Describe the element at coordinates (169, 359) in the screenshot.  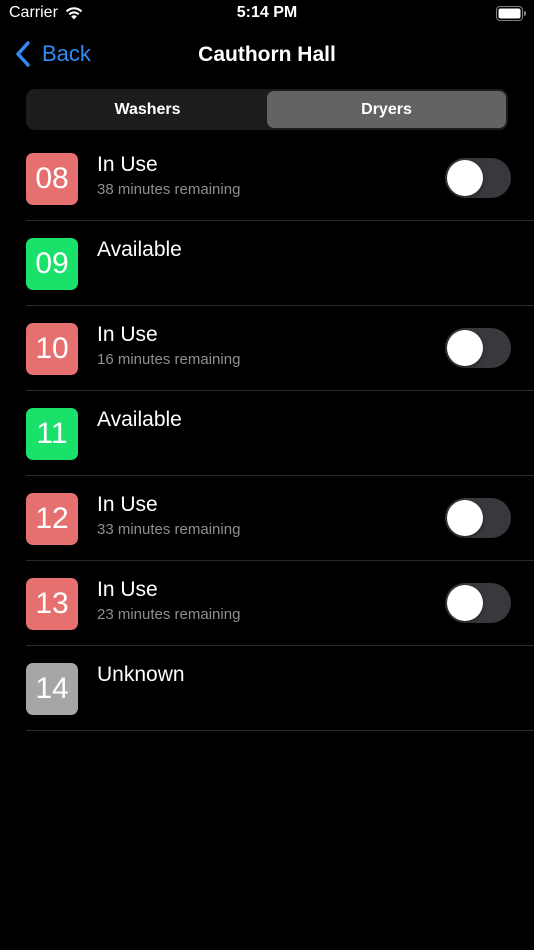
I see `time-remaining: 16 minutes remaining` at that location.